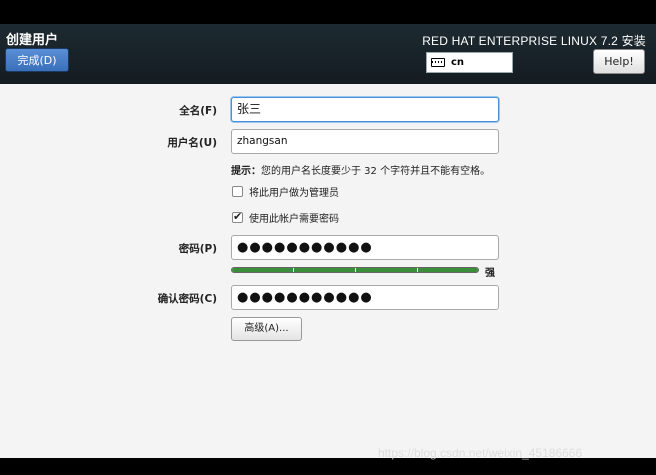 The width and height of the screenshot is (656, 475). What do you see at coordinates (294, 193) in the screenshot?
I see `admin-checkbox-label: 将此用户做为管理员` at bounding box center [294, 193].